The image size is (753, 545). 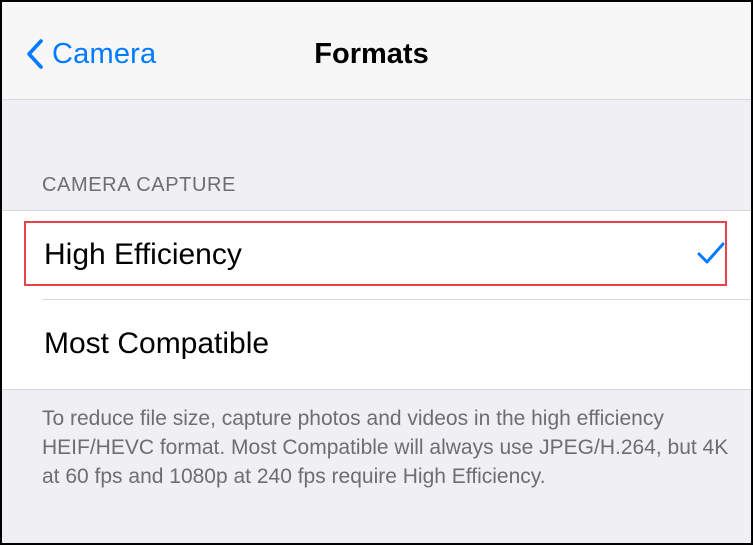 What do you see at coordinates (157, 343) in the screenshot?
I see `option-label: Most Compatible` at bounding box center [157, 343].